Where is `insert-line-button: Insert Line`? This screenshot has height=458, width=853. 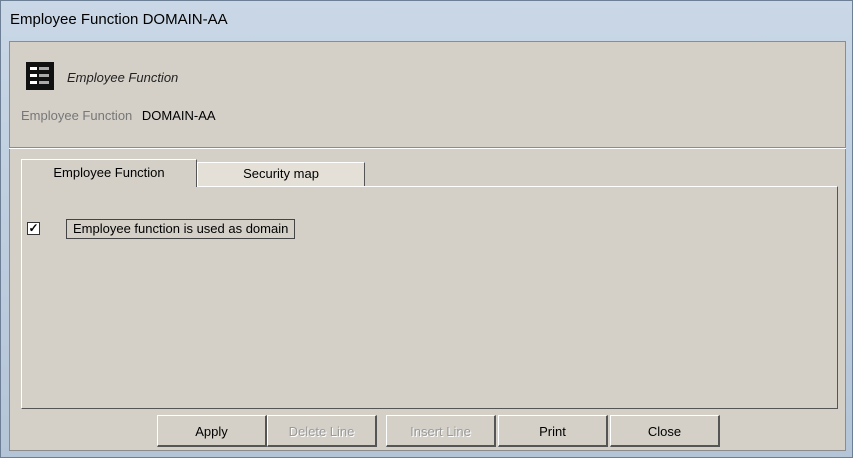
insert-line-button: Insert Line is located at coordinates (441, 431).